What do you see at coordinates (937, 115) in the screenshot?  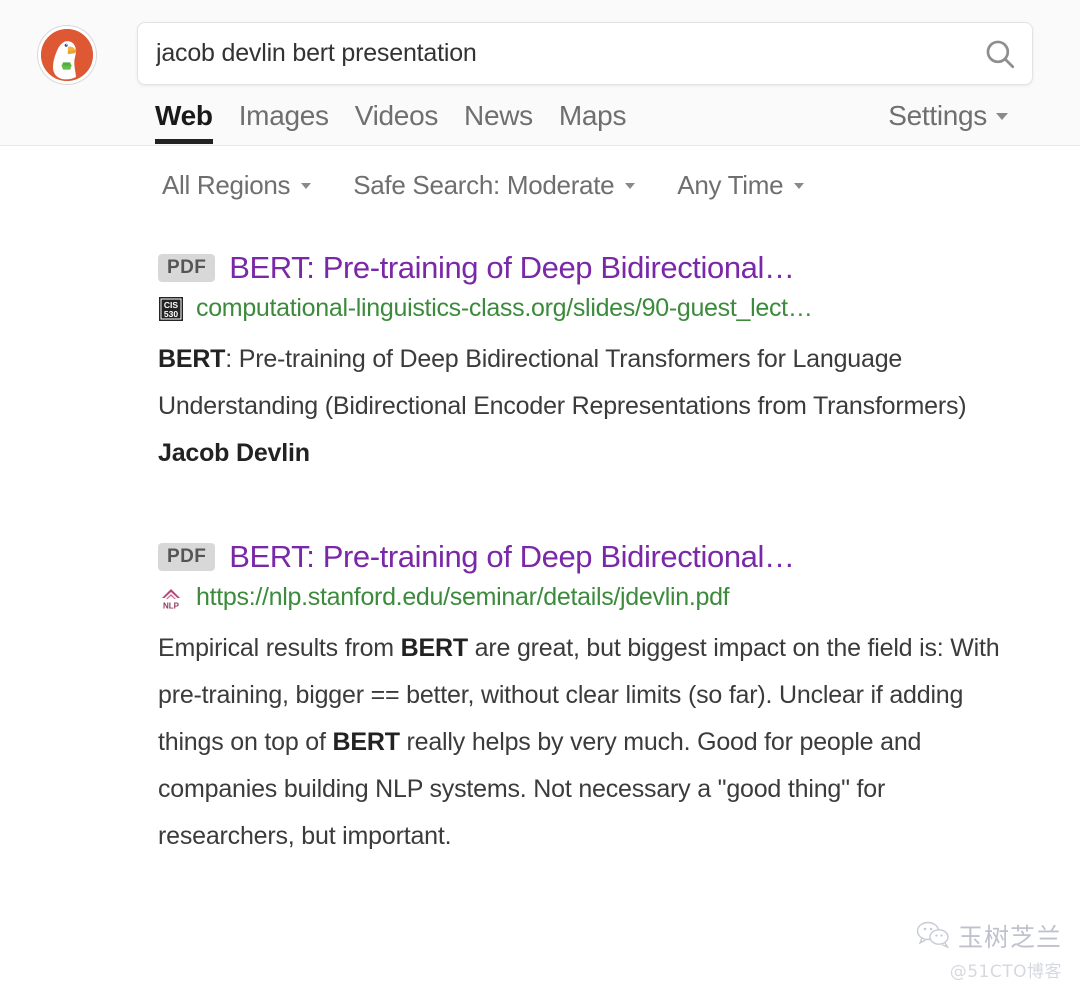 I see `settings-label: Settings` at bounding box center [937, 115].